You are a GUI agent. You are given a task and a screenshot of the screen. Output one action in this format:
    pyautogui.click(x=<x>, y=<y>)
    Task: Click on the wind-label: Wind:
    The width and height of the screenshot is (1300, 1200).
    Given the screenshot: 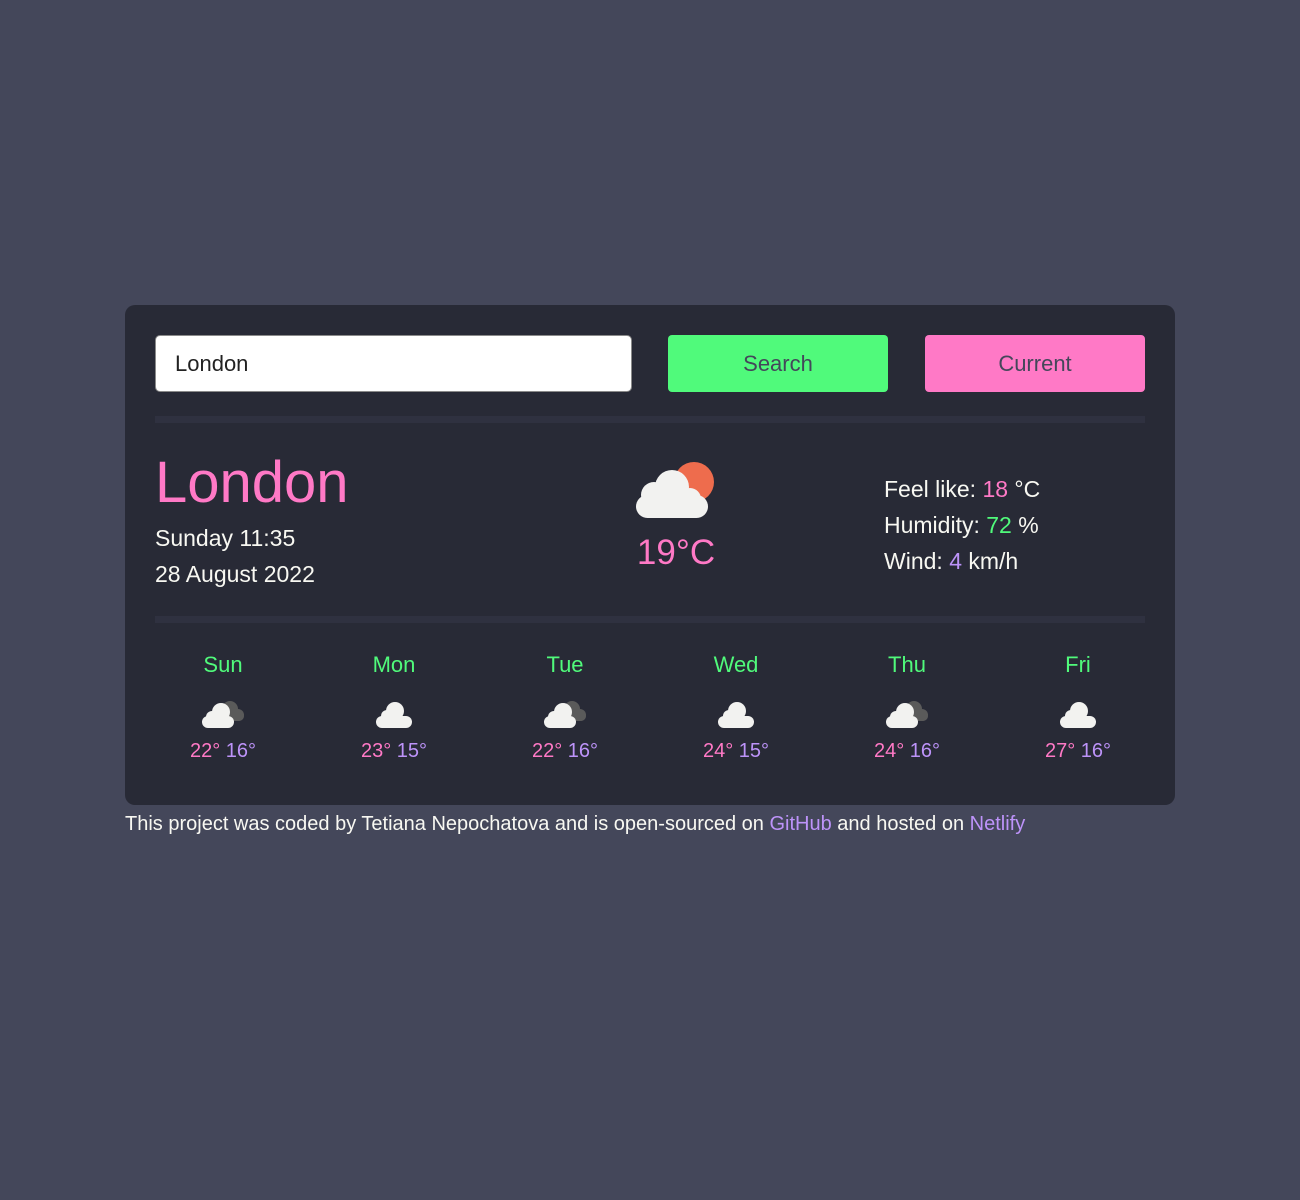 What is the action you would take?
    pyautogui.click(x=913, y=561)
    